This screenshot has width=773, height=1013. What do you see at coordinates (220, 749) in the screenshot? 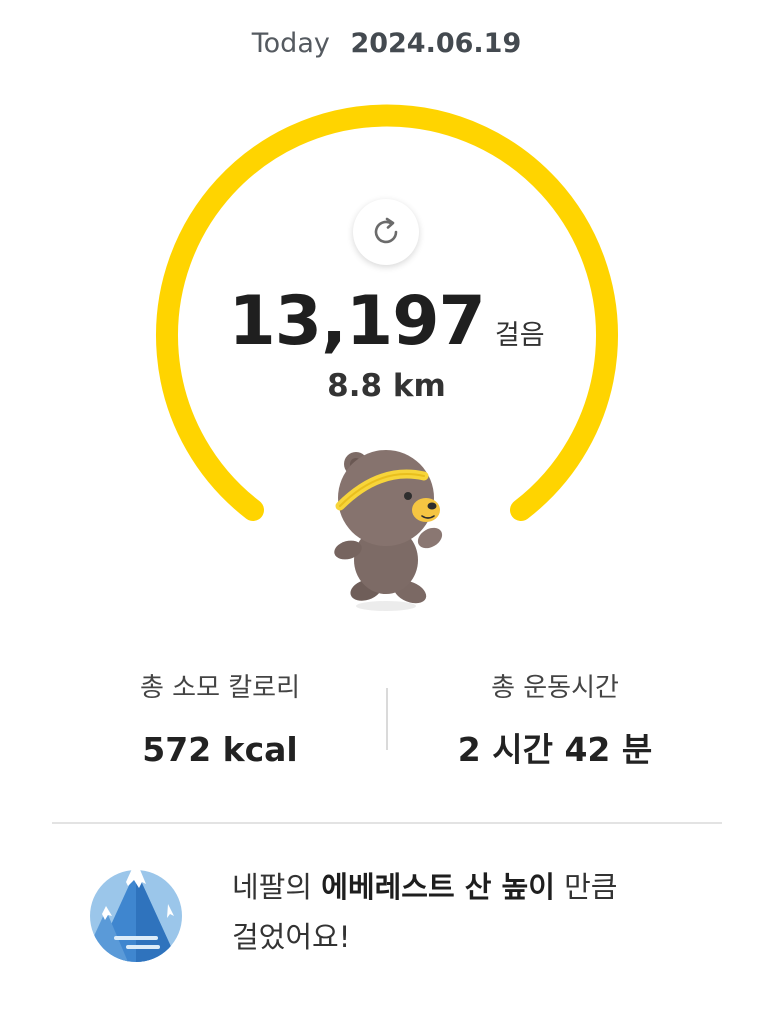
I see `calories-value: 572 kcal` at bounding box center [220, 749].